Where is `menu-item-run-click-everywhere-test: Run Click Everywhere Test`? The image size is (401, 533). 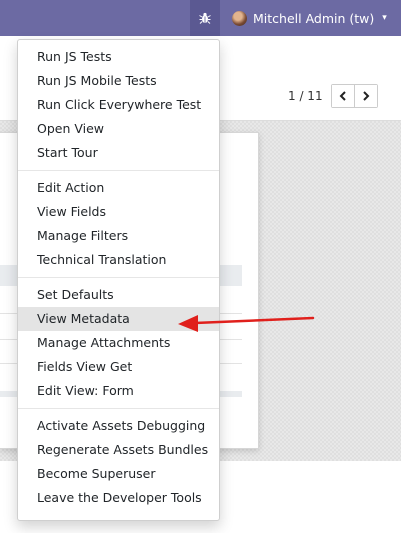 menu-item-run-click-everywhere-test: Run Click Everywhere Test is located at coordinates (118, 105).